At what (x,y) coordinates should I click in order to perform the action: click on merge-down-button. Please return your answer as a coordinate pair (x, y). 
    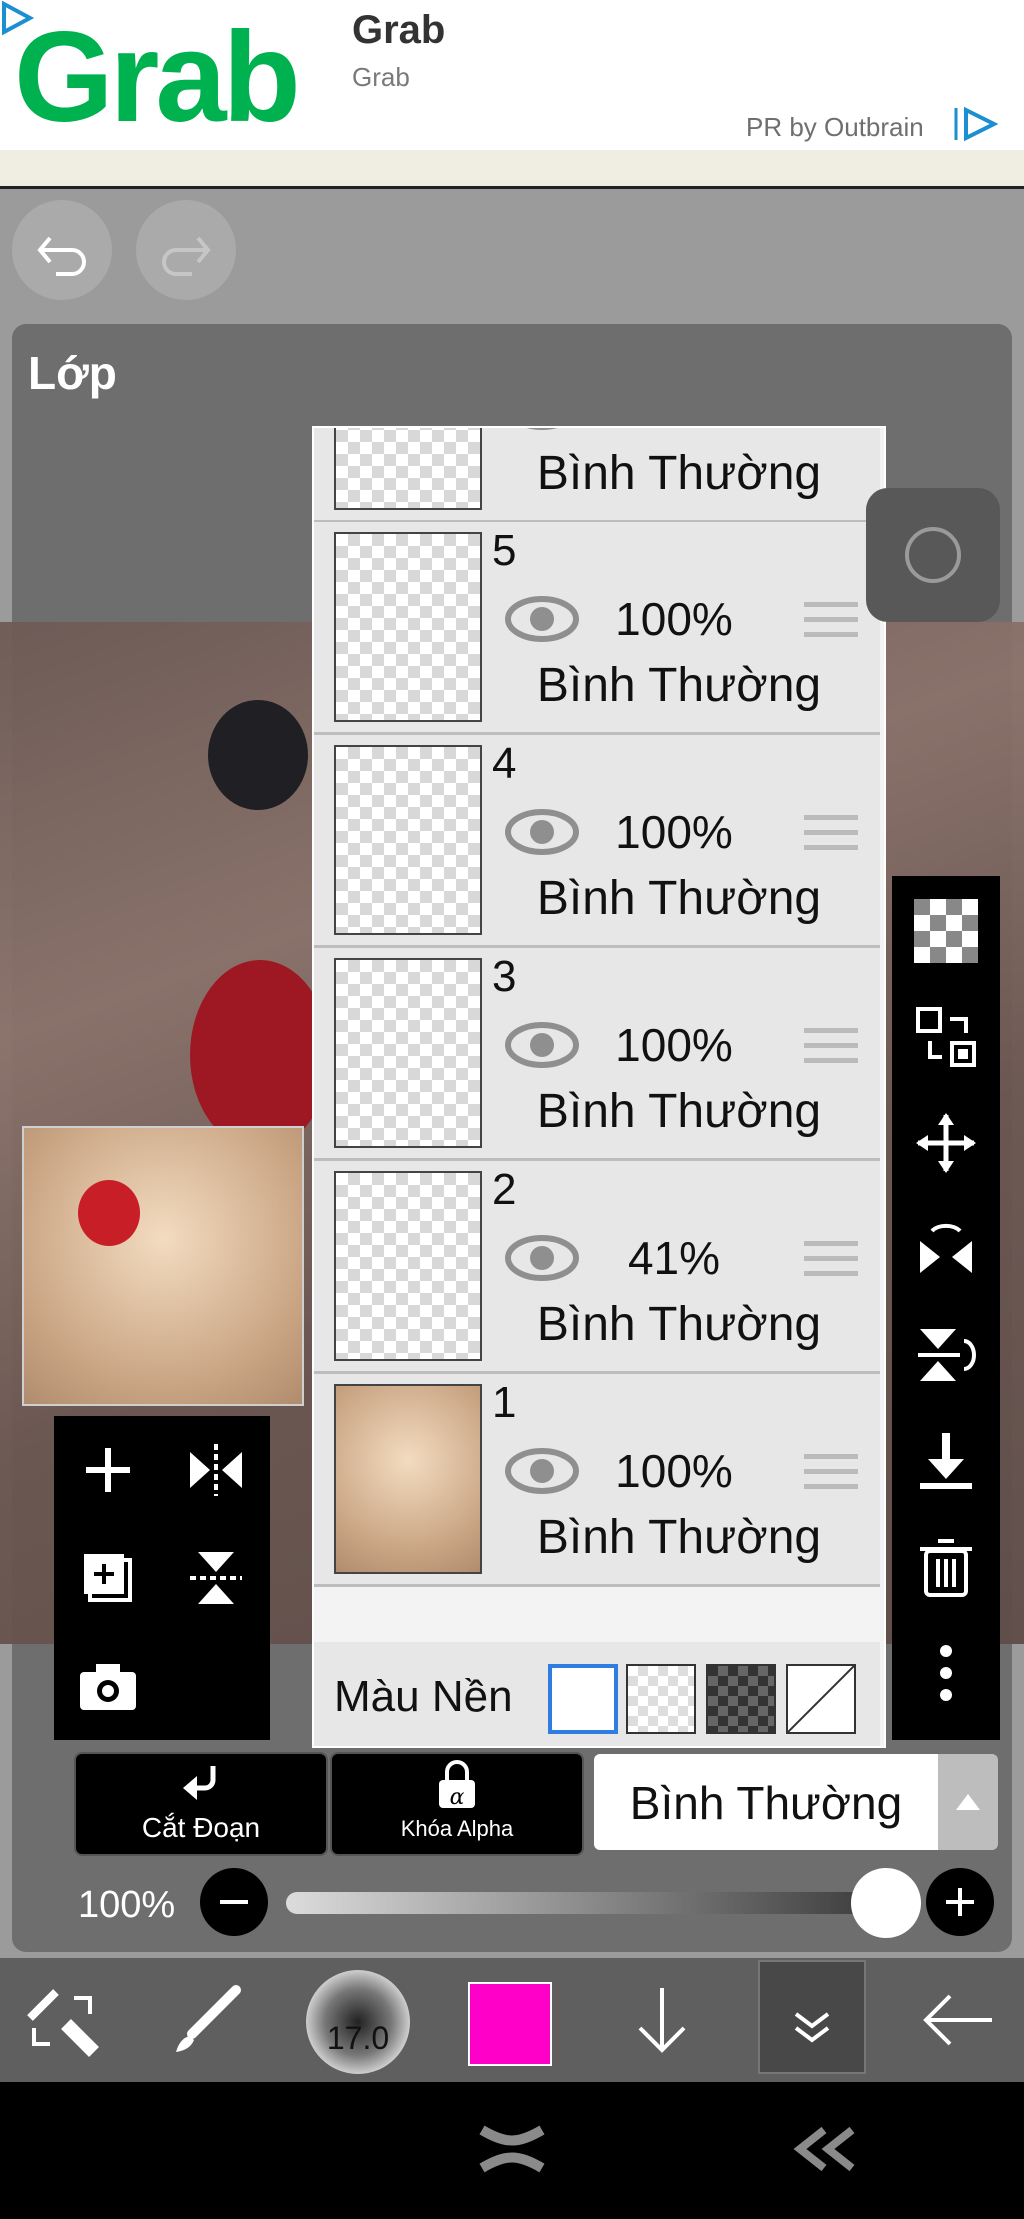
    Looking at the image, I should click on (946, 1461).